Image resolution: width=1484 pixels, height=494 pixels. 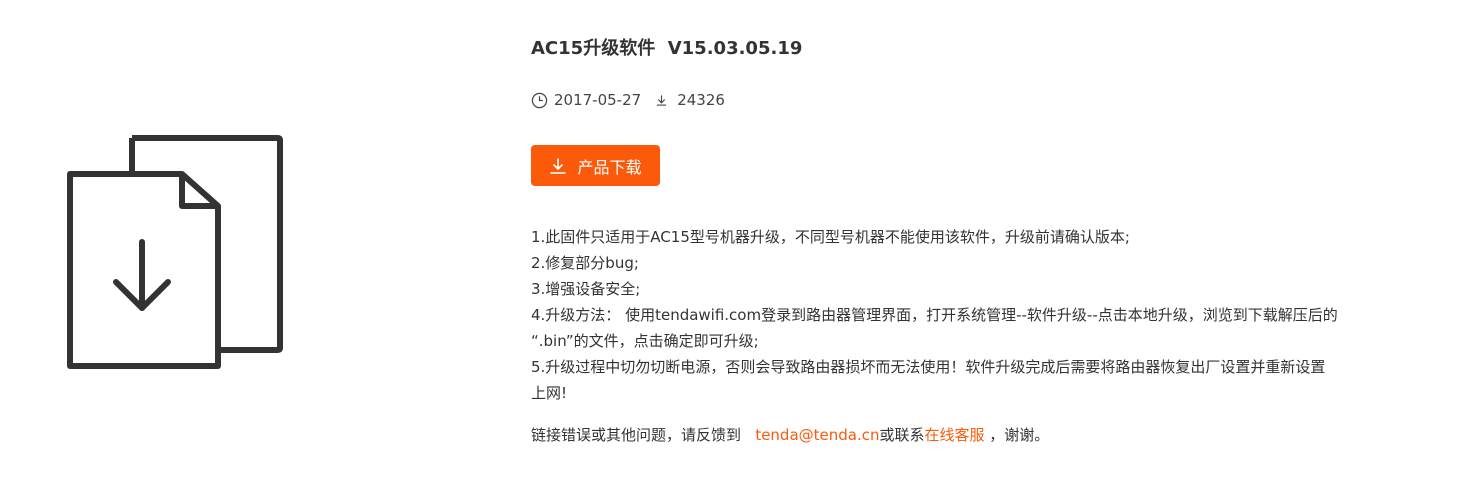 What do you see at coordinates (701, 100) in the screenshot?
I see `download-count: 24326` at bounding box center [701, 100].